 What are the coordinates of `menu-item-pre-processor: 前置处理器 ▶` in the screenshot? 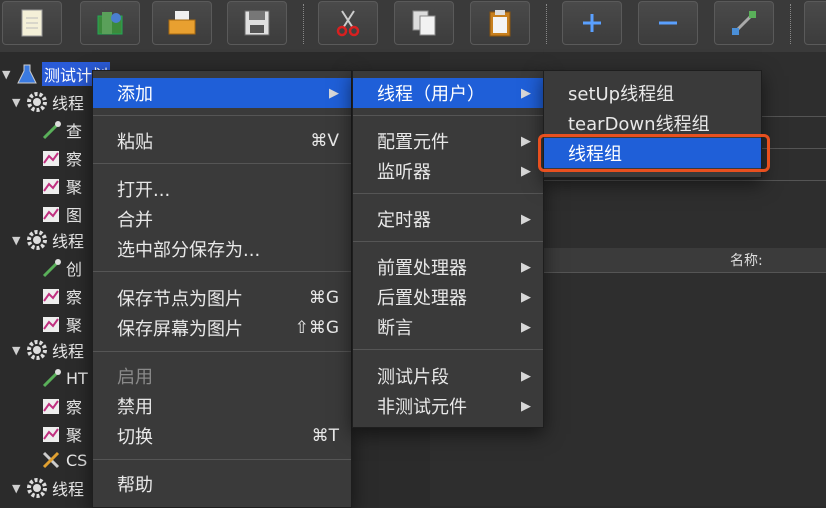 It's located at (448, 267).